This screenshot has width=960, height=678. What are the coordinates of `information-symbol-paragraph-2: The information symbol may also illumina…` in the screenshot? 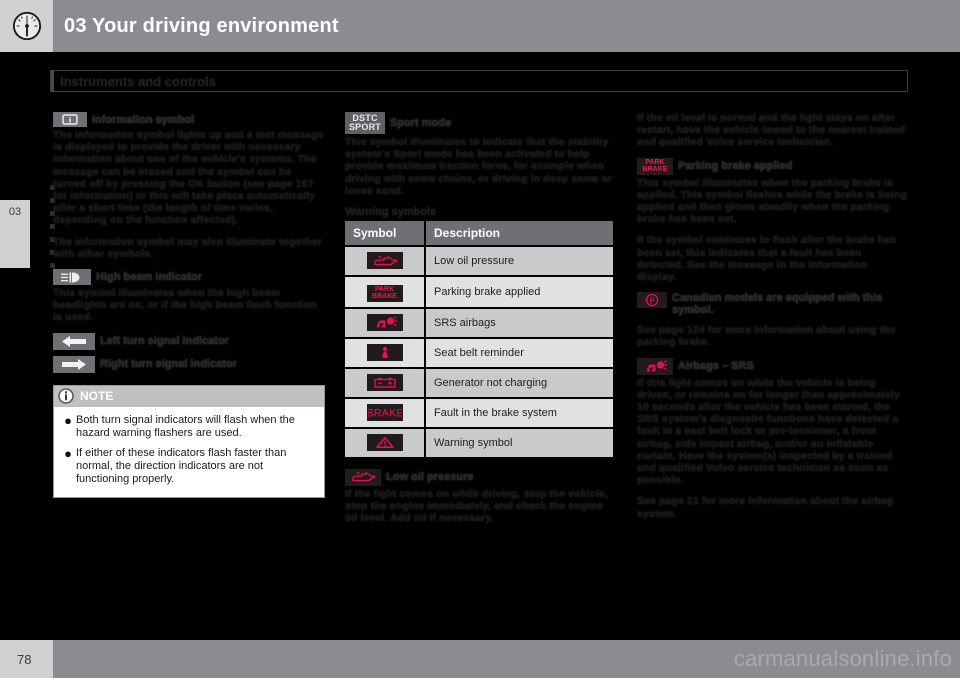 It's located at (187, 247).